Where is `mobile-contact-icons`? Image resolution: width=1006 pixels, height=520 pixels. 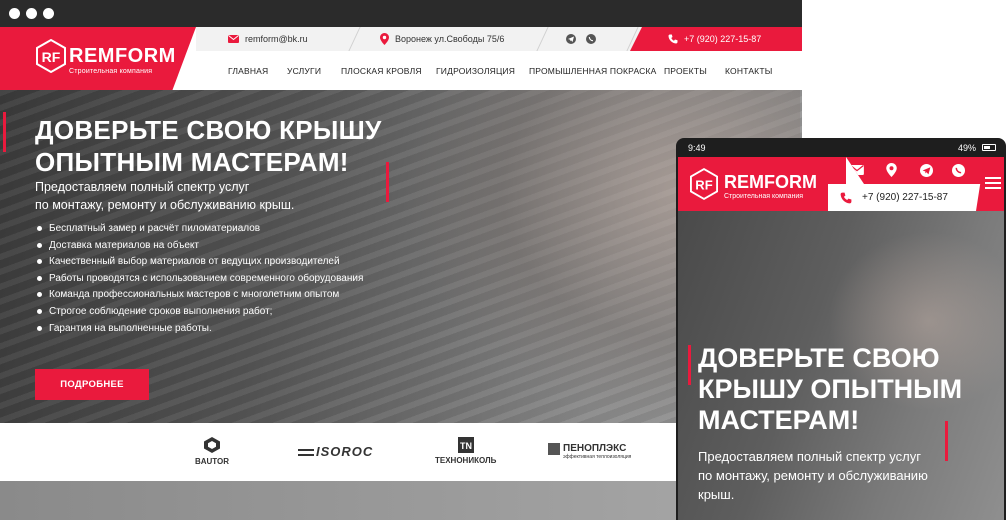
mobile-contact-icons is located at coordinates (925, 170).